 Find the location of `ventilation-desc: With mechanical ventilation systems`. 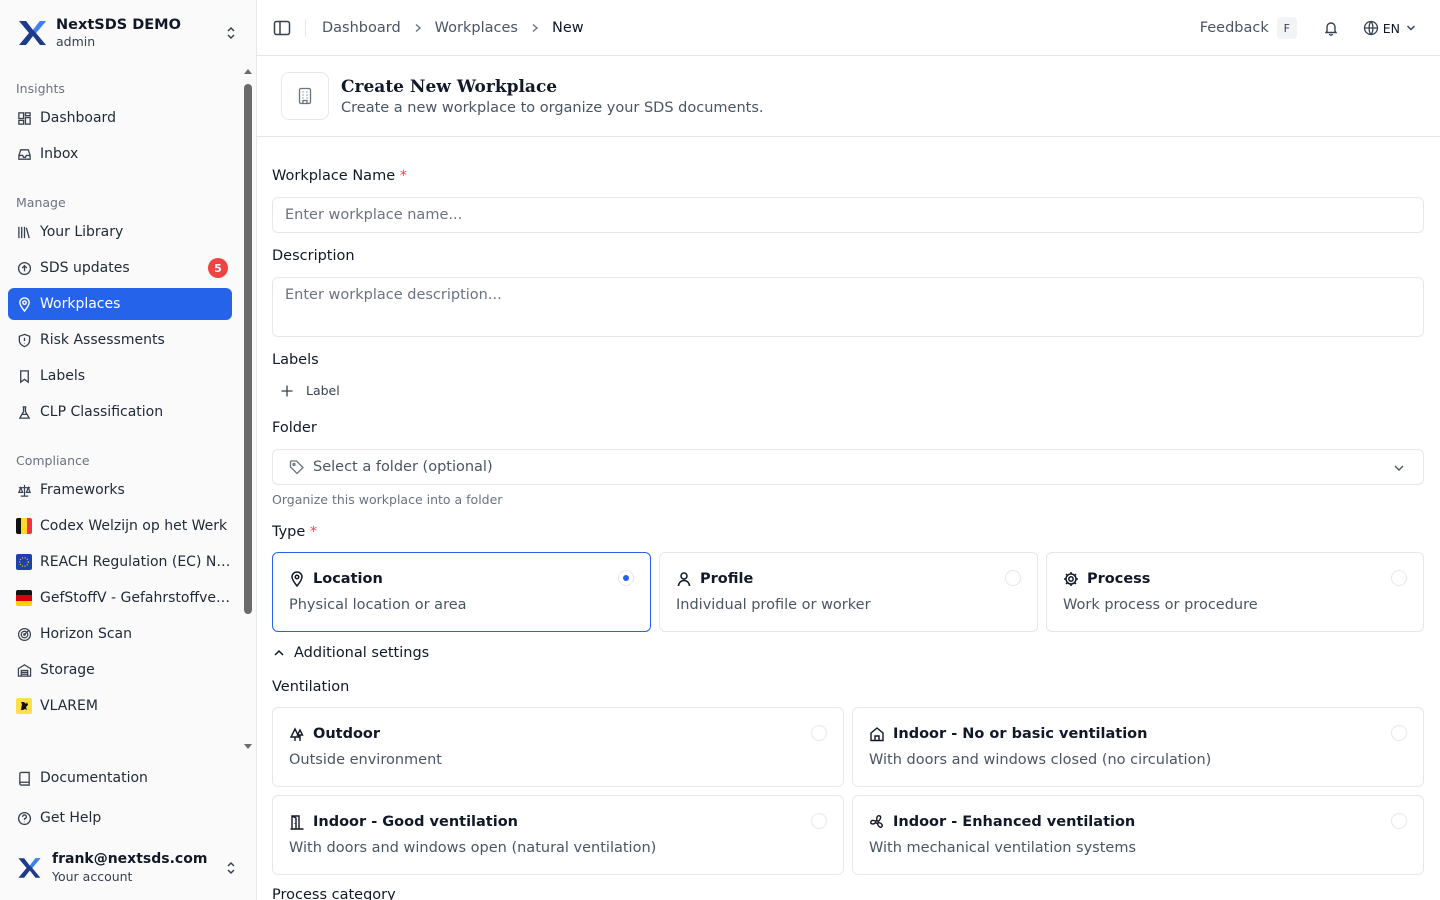

ventilation-desc: With mechanical ventilation systems is located at coordinates (1003, 848).